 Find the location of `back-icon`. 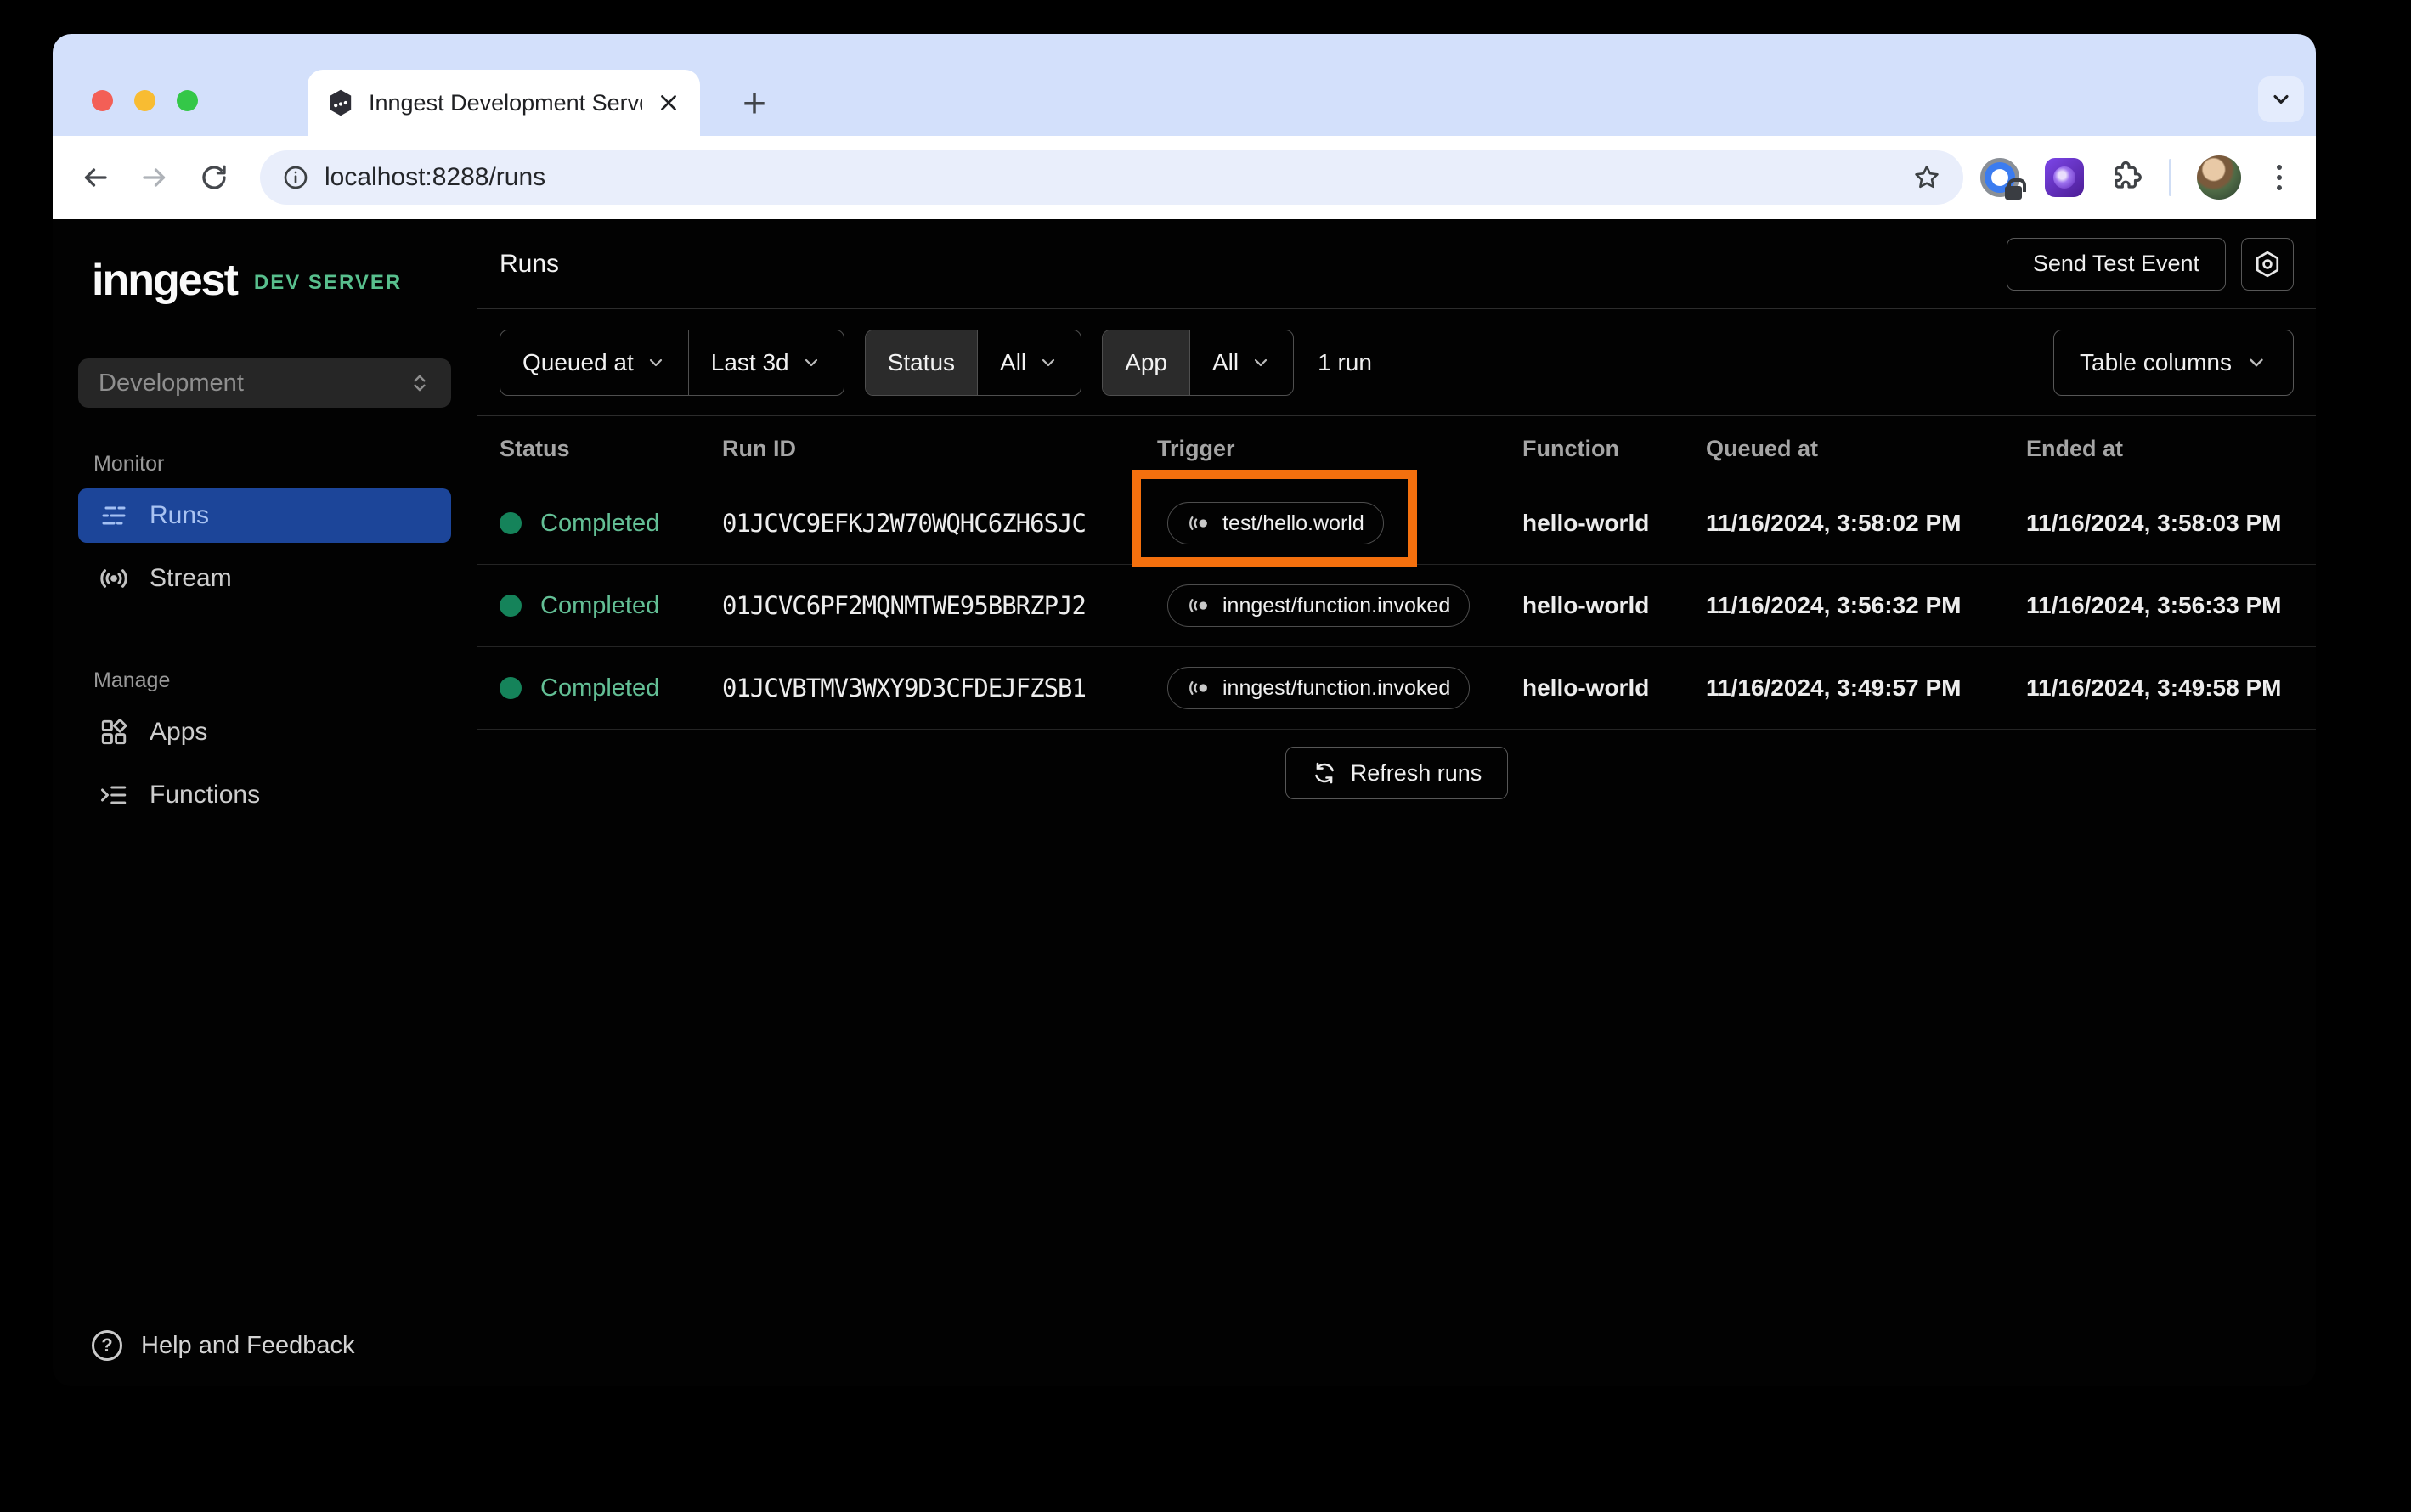

back-icon is located at coordinates (95, 177).